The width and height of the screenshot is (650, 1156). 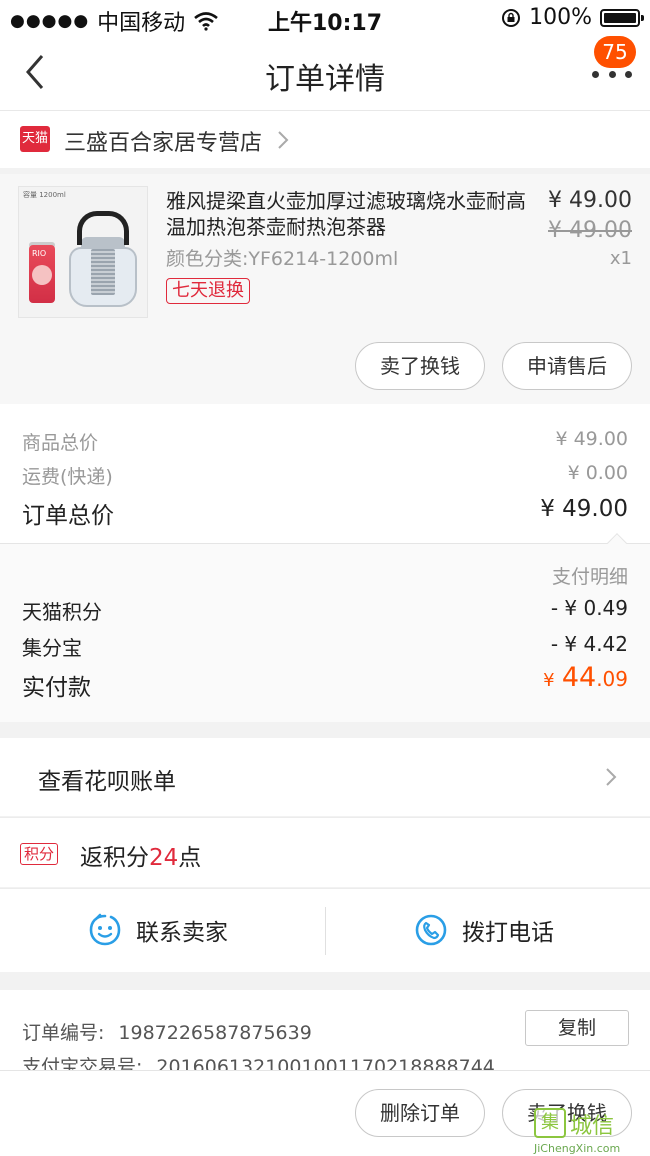 I want to click on battery-icon, so click(x=622, y=17).